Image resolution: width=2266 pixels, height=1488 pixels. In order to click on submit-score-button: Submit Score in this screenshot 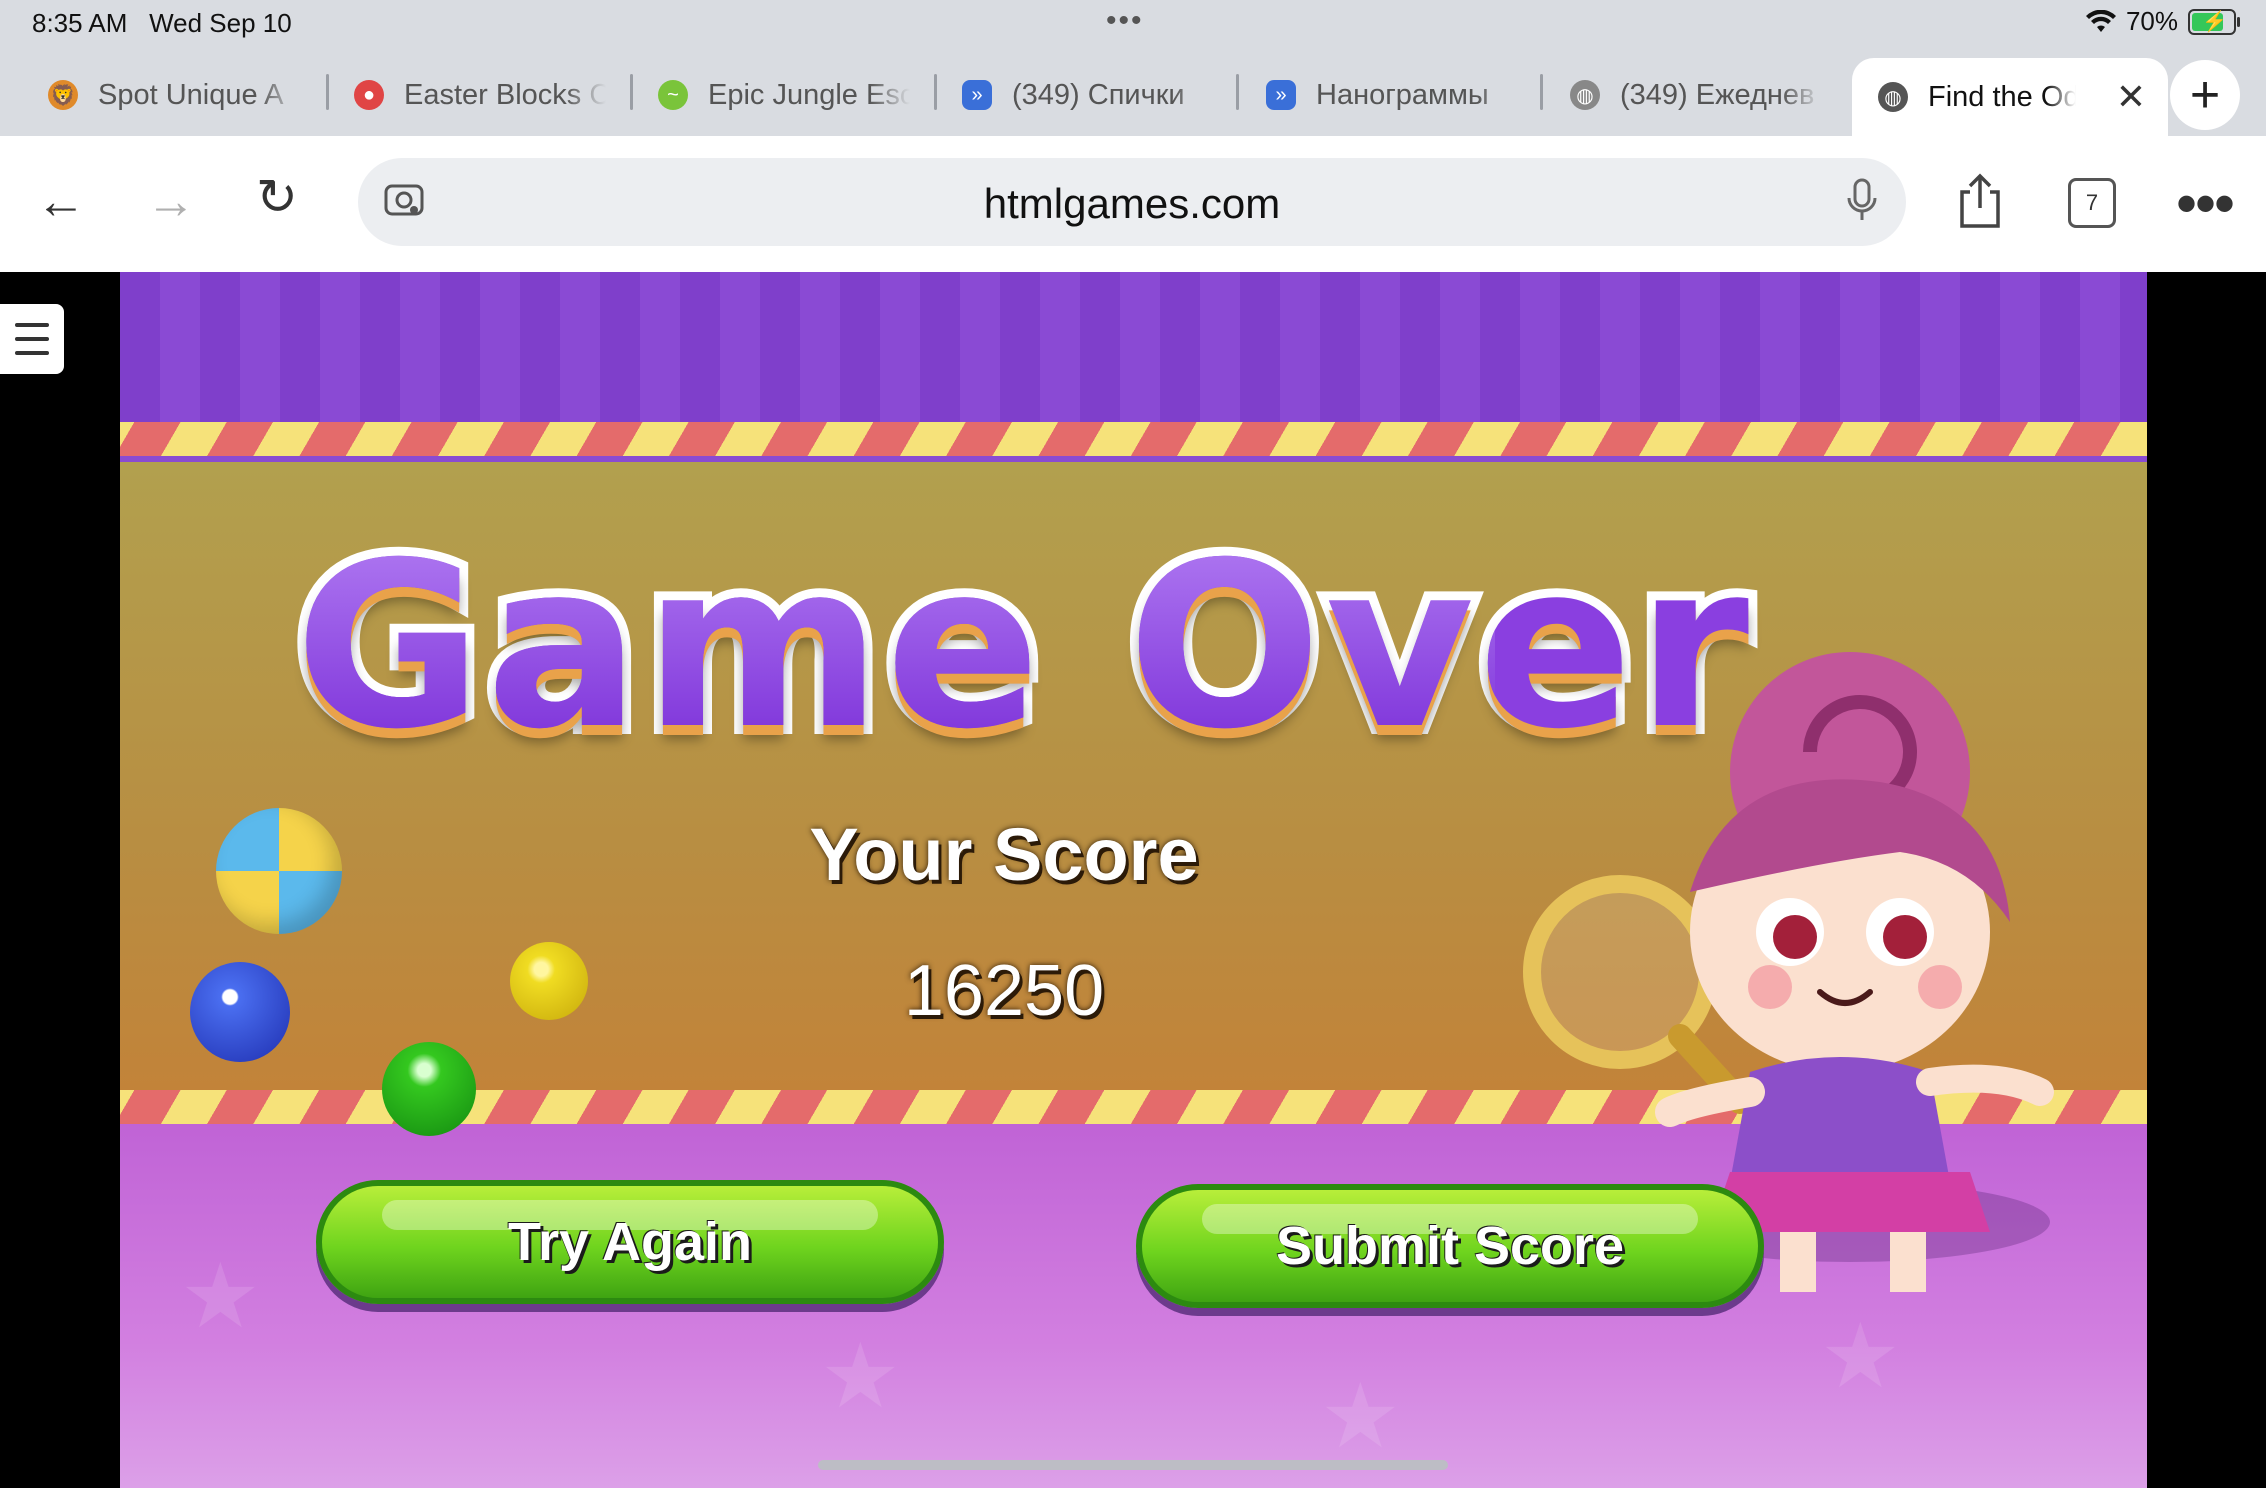, I will do `click(1450, 1246)`.